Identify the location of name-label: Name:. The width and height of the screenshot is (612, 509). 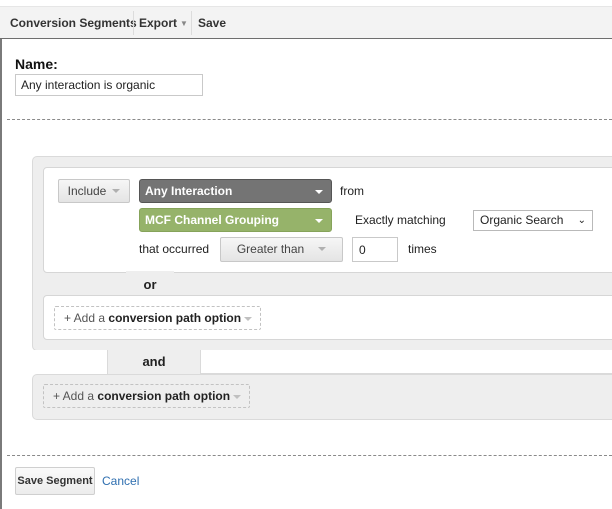
(36, 64).